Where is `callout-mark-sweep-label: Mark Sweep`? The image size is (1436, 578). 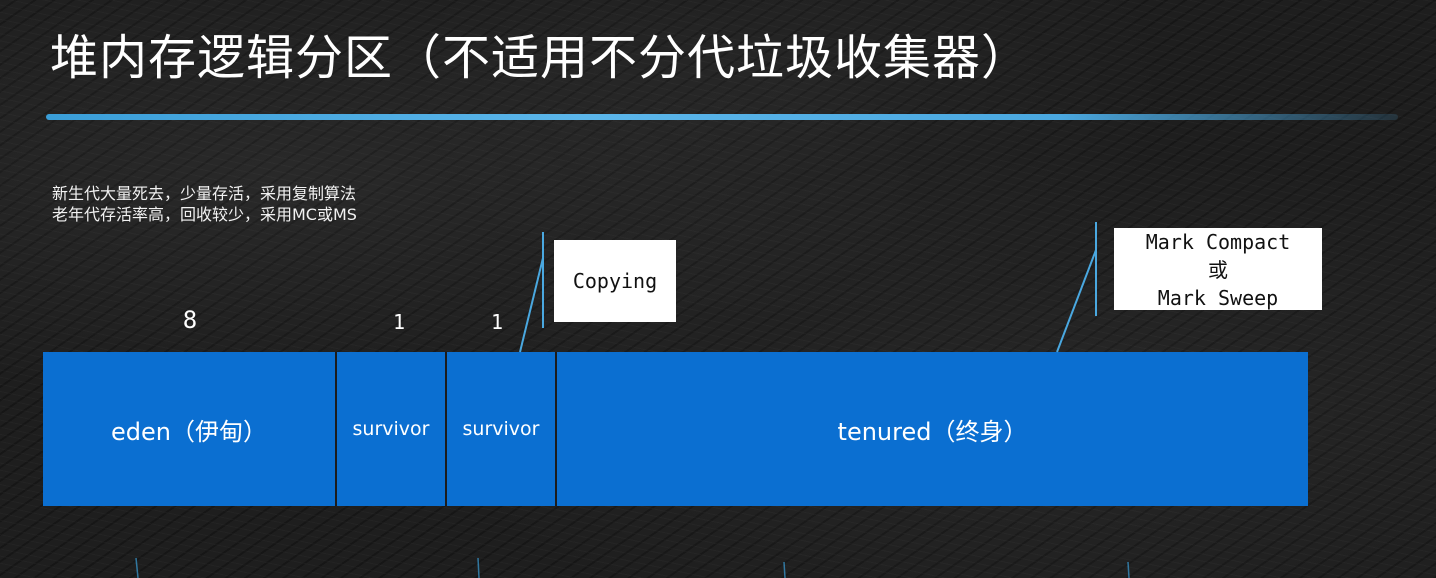
callout-mark-sweep-label: Mark Sweep is located at coordinates (1218, 298).